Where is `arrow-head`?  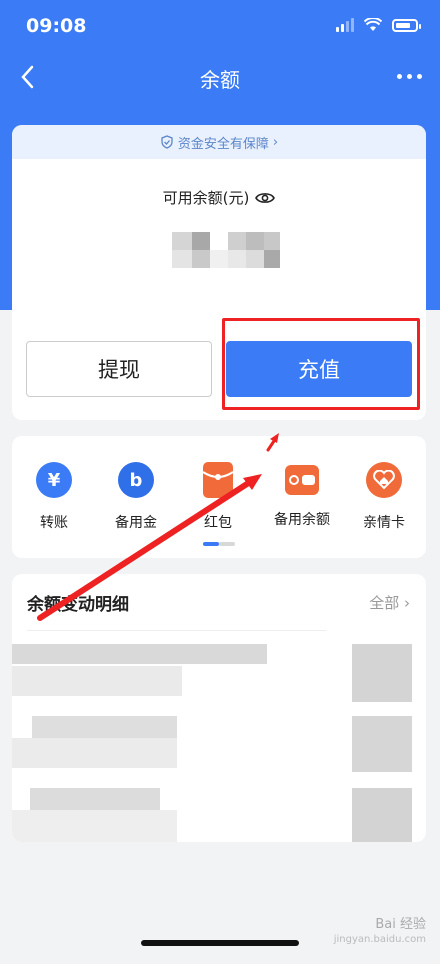 arrow-head is located at coordinates (274, 438).